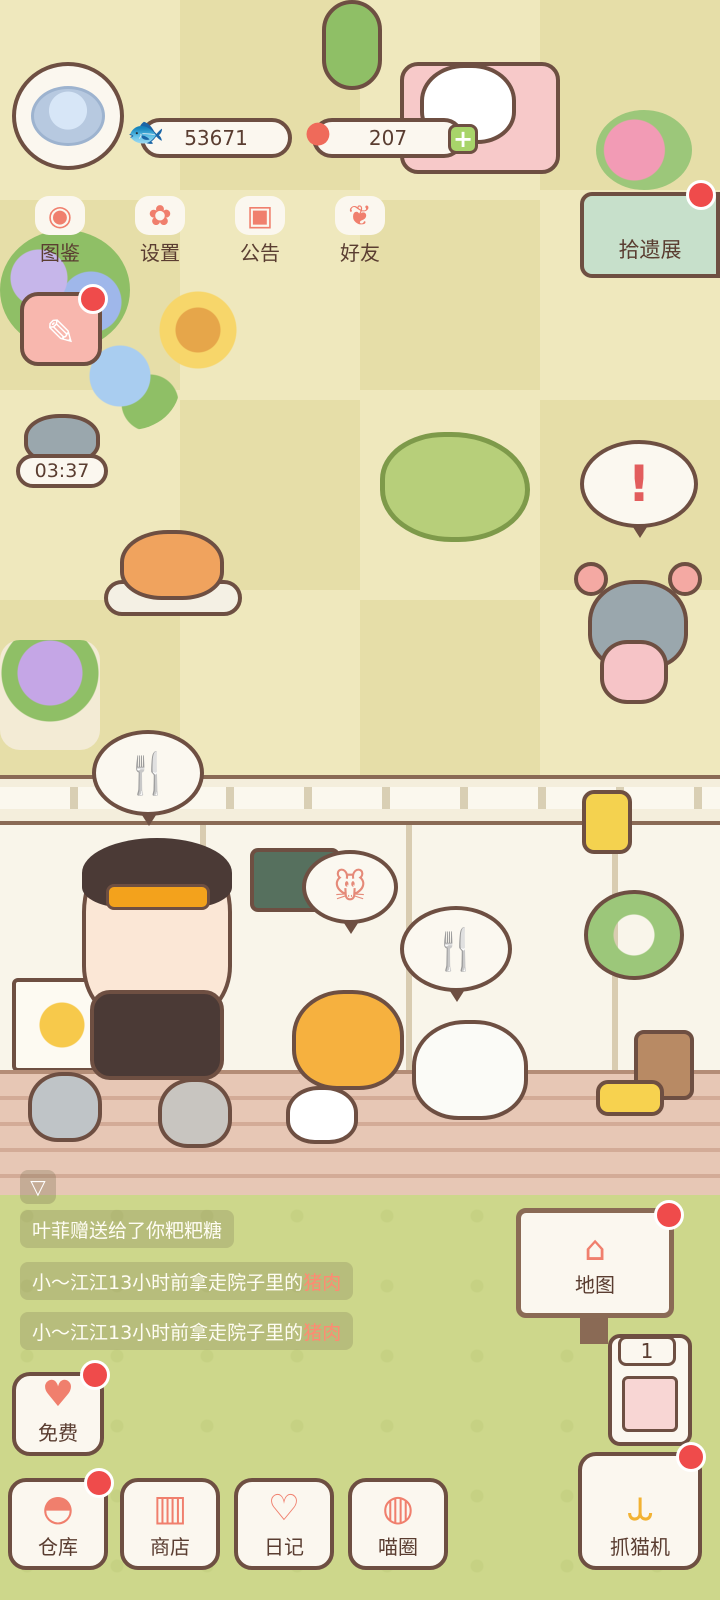 This screenshot has height=1600, width=720. Describe the element at coordinates (634, 672) in the screenshot. I see `pink-watering-can` at that location.